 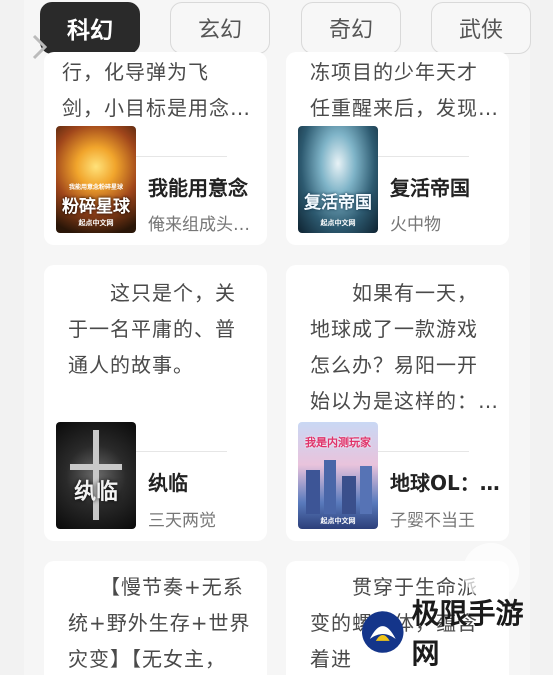 I want to click on book-title: 复活帝国, so click(x=430, y=188).